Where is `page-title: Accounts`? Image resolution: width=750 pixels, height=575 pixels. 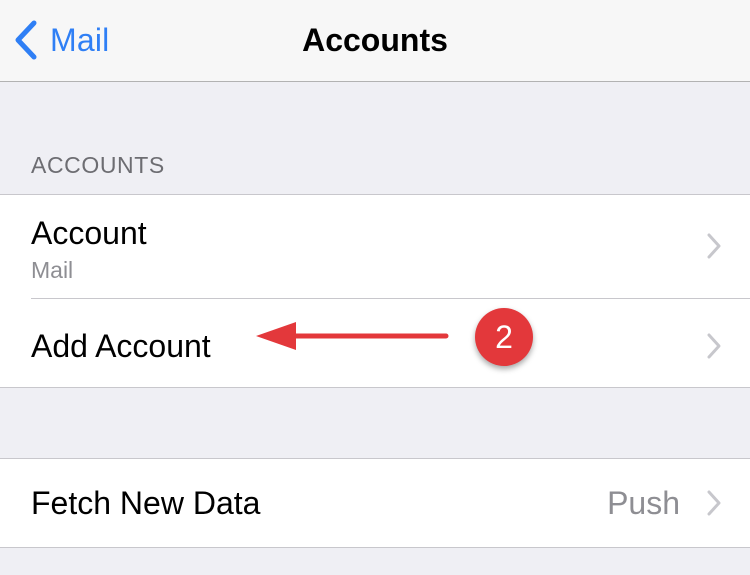 page-title: Accounts is located at coordinates (375, 40).